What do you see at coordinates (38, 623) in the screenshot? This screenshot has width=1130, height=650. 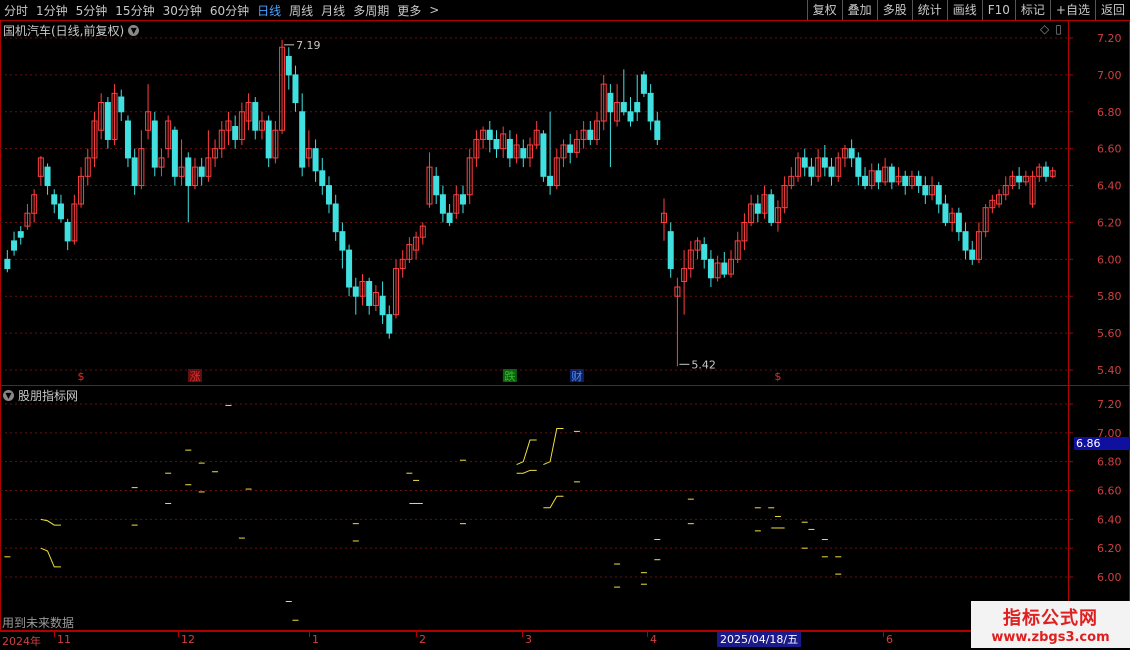 I see `future-data-note: 用到未来数据` at bounding box center [38, 623].